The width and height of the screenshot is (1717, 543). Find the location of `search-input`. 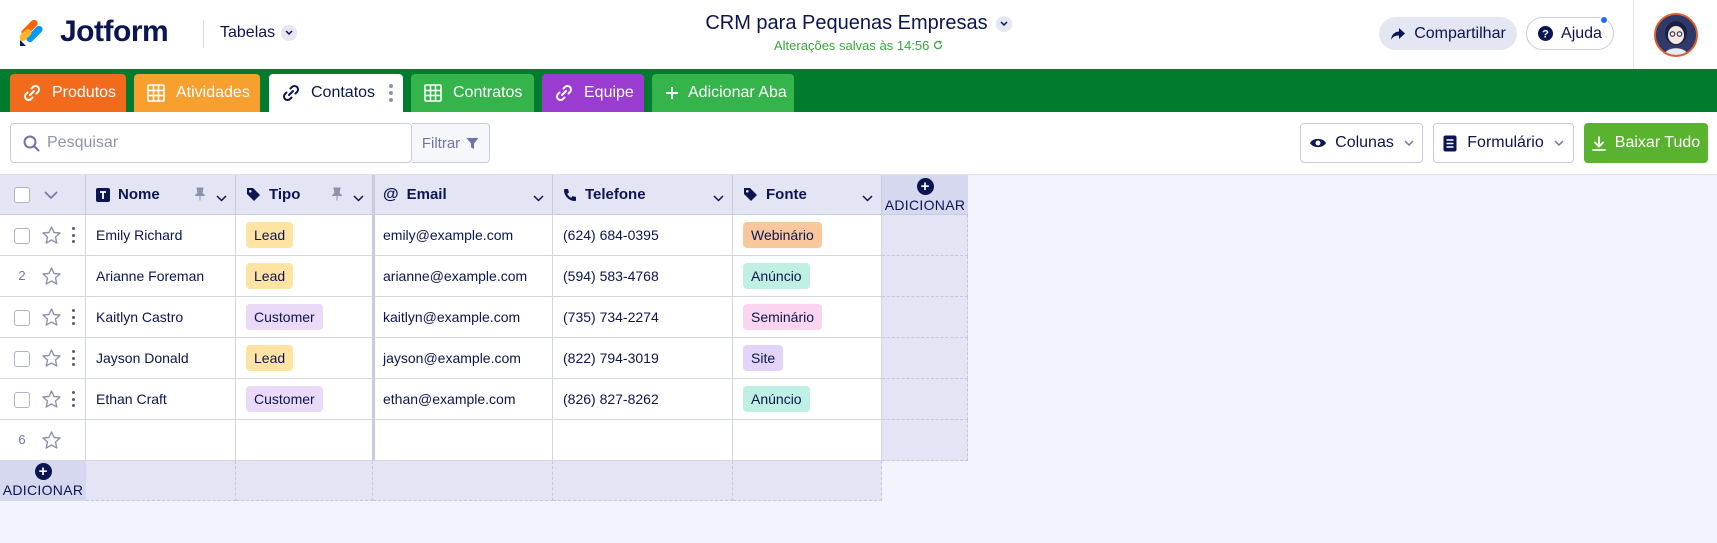

search-input is located at coordinates (227, 143).